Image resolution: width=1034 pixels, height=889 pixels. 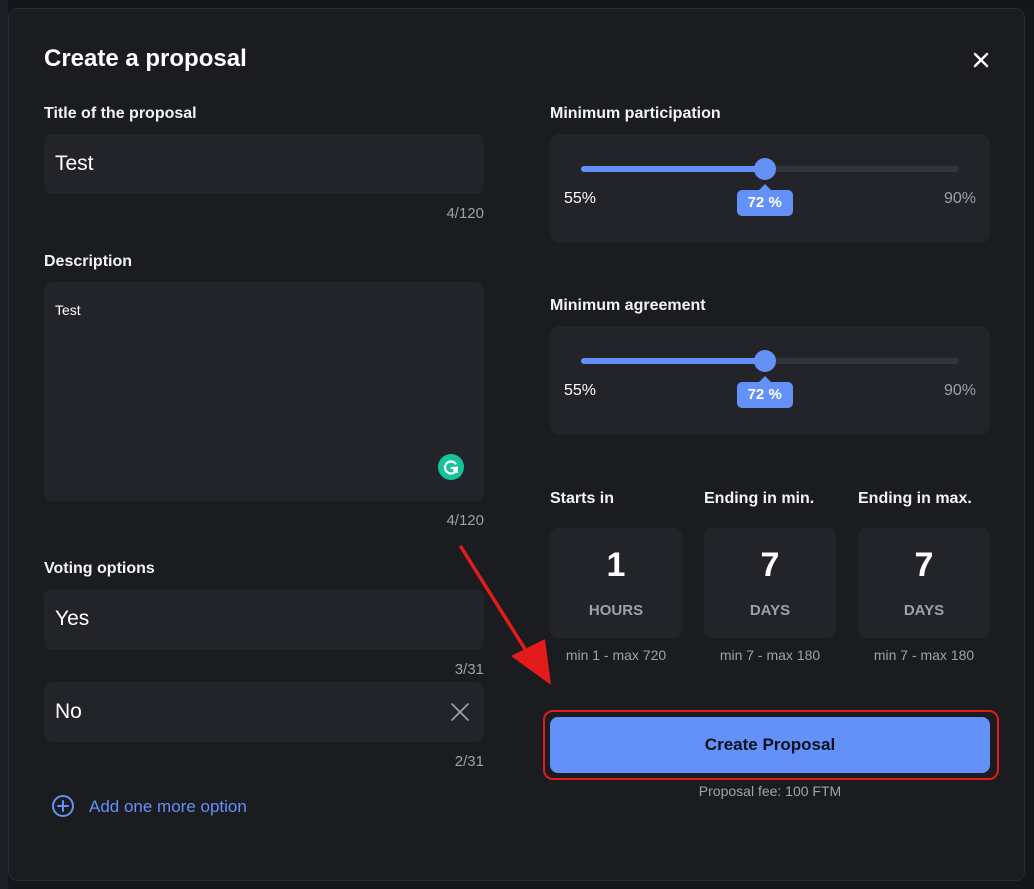 I want to click on ending-min-unit: DAYS, so click(x=770, y=610).